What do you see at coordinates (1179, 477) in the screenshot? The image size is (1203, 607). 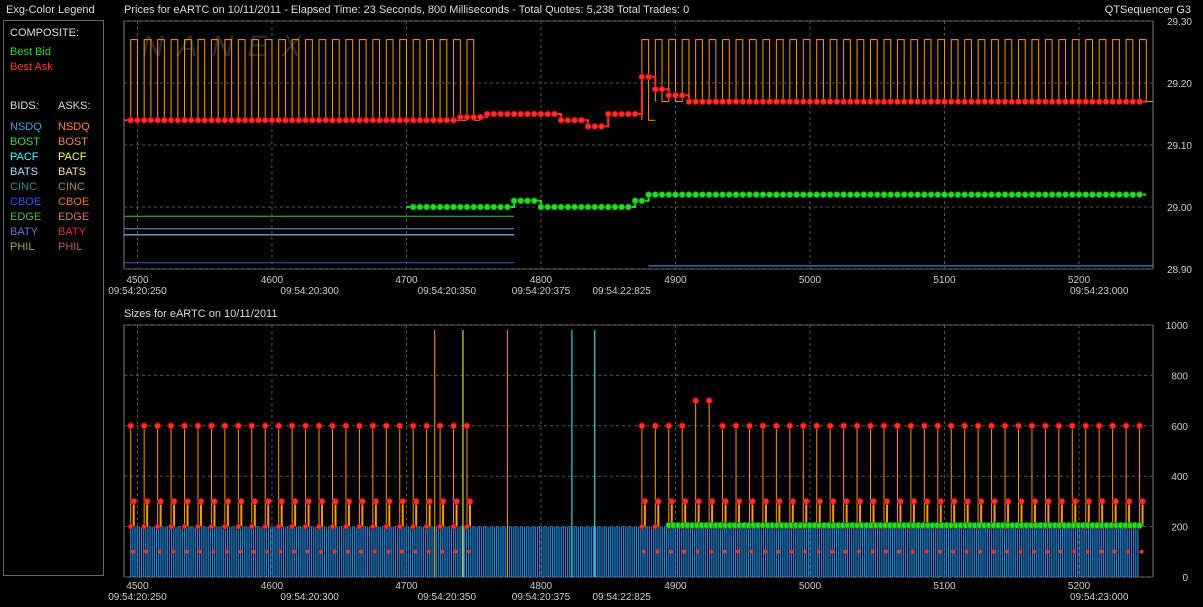 I see `size-tick-label: 400` at bounding box center [1179, 477].